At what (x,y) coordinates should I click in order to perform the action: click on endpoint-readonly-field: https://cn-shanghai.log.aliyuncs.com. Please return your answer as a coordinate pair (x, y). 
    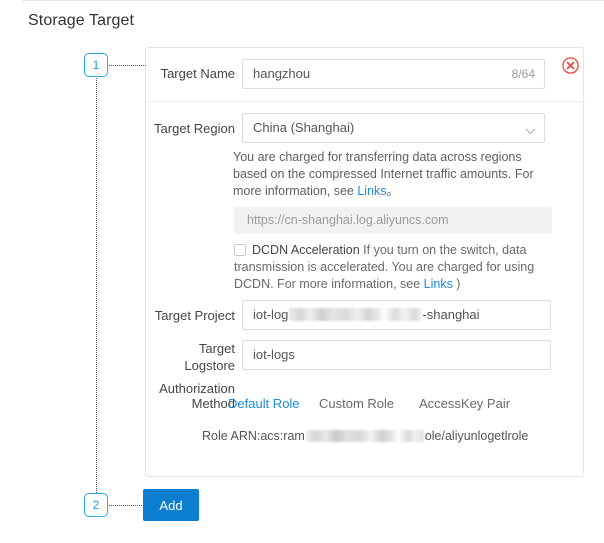
    Looking at the image, I should click on (393, 220).